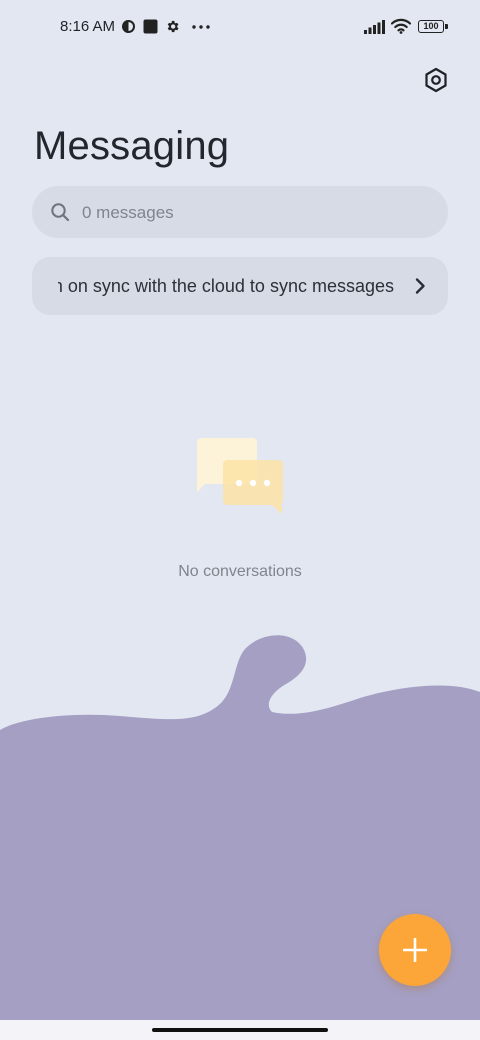  I want to click on home-indicator, so click(240, 1030).